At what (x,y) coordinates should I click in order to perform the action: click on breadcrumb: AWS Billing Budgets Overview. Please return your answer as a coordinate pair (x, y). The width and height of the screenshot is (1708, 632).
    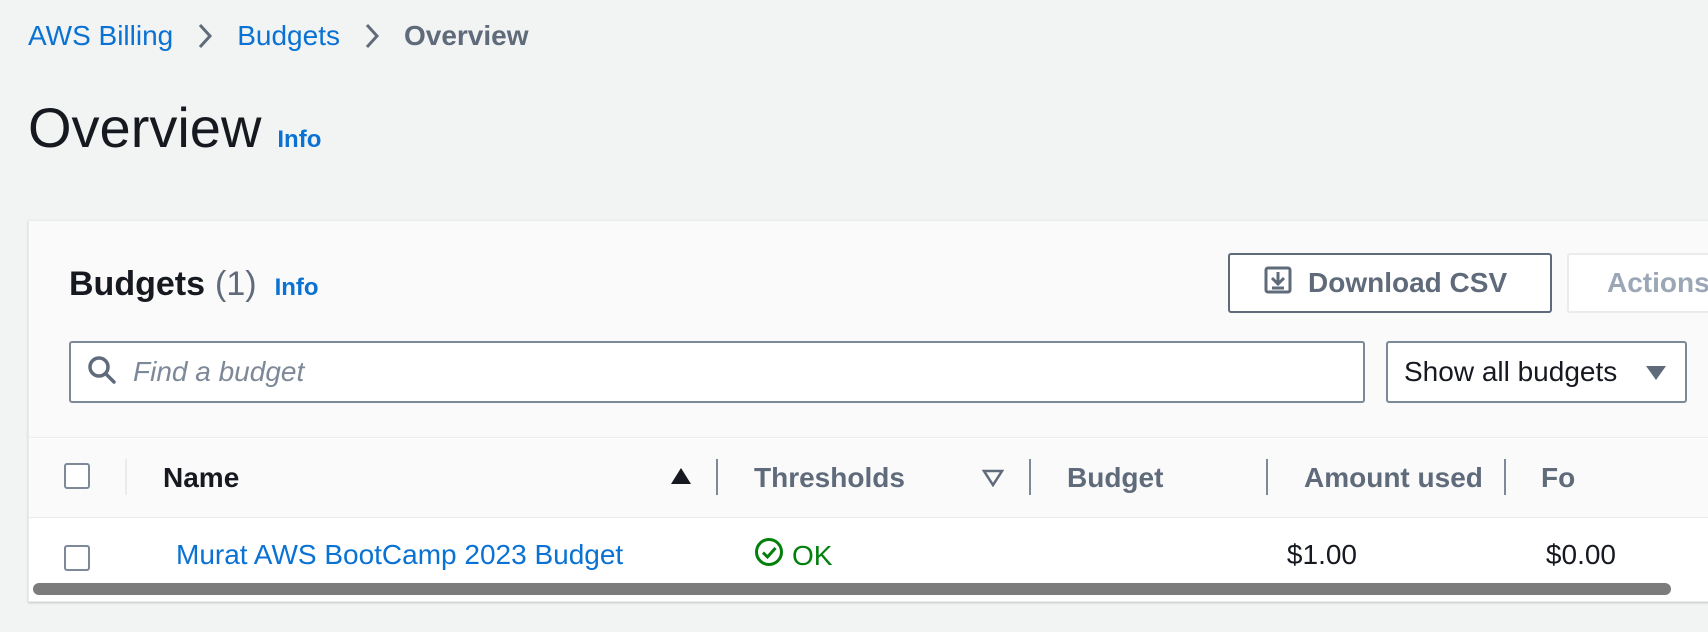
    Looking at the image, I should click on (278, 36).